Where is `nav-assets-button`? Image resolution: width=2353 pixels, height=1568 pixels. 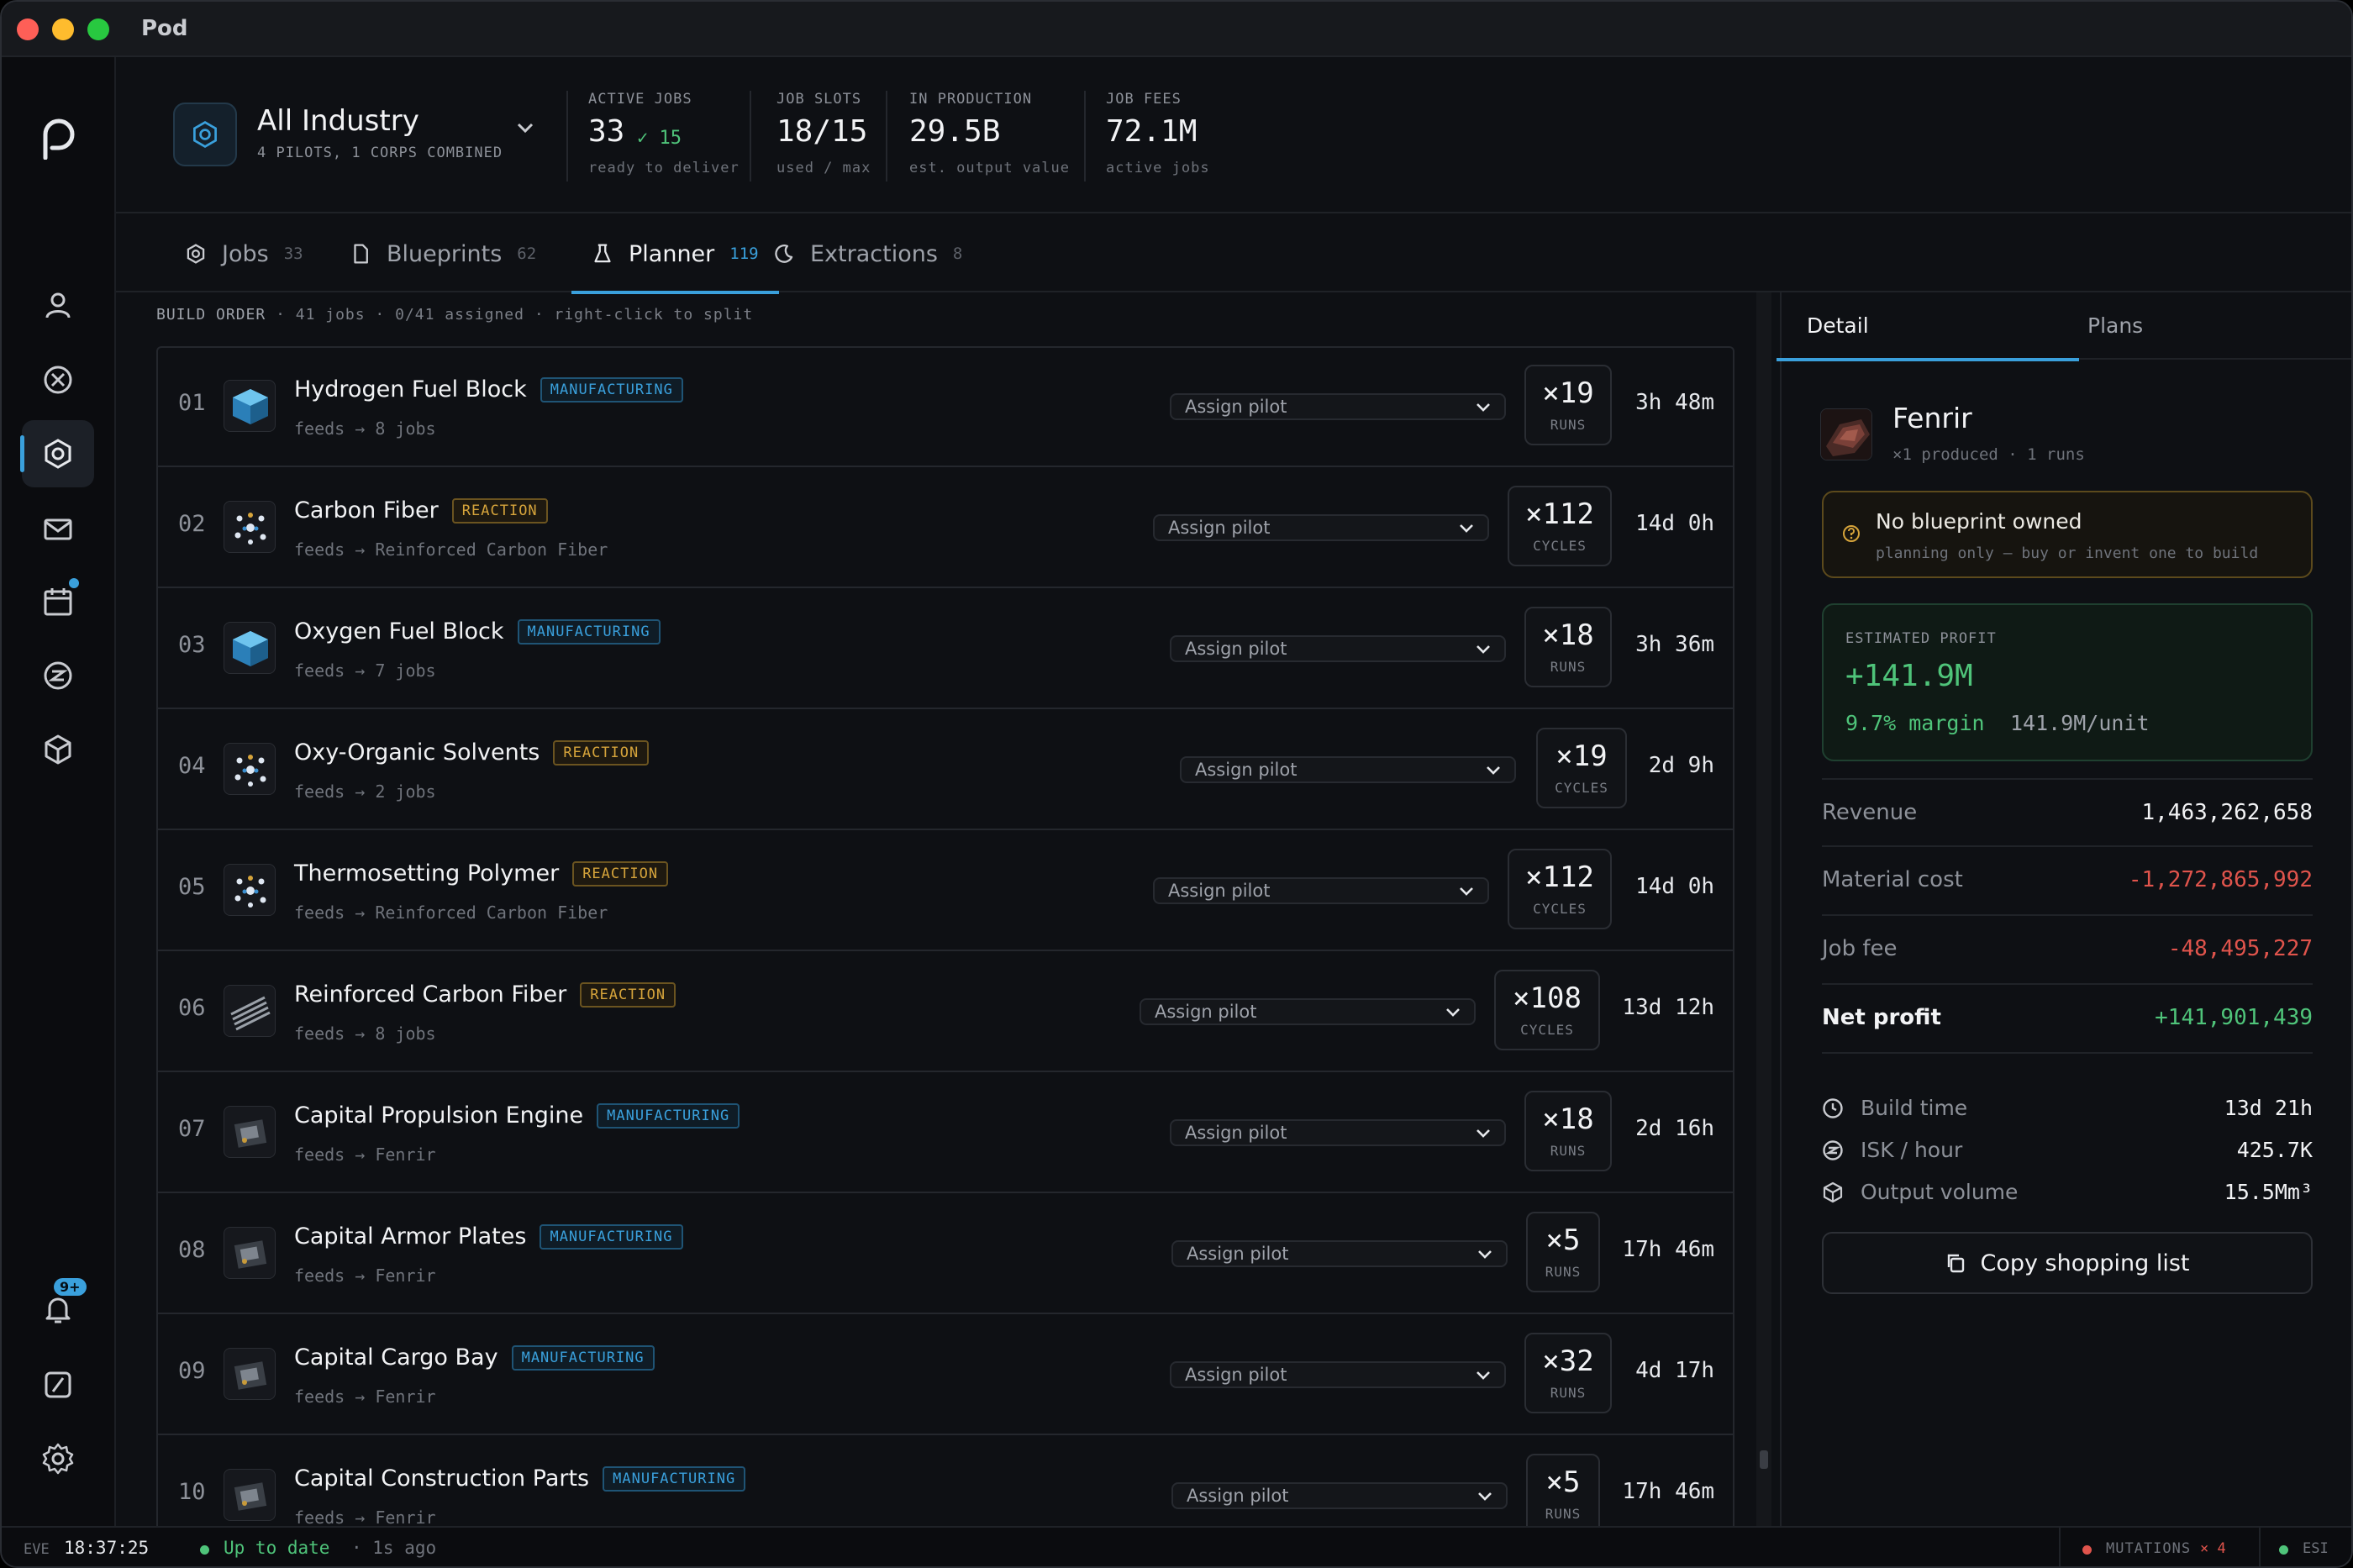
nav-assets-button is located at coordinates (58, 749).